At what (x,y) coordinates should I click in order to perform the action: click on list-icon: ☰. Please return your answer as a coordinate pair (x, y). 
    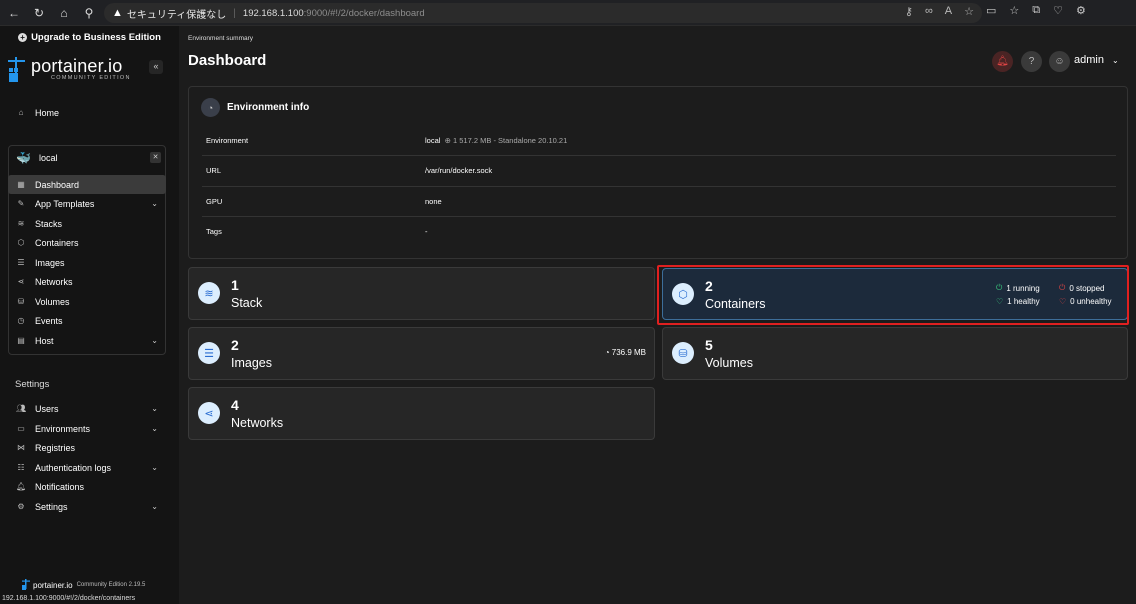
    Looking at the image, I should click on (21, 262).